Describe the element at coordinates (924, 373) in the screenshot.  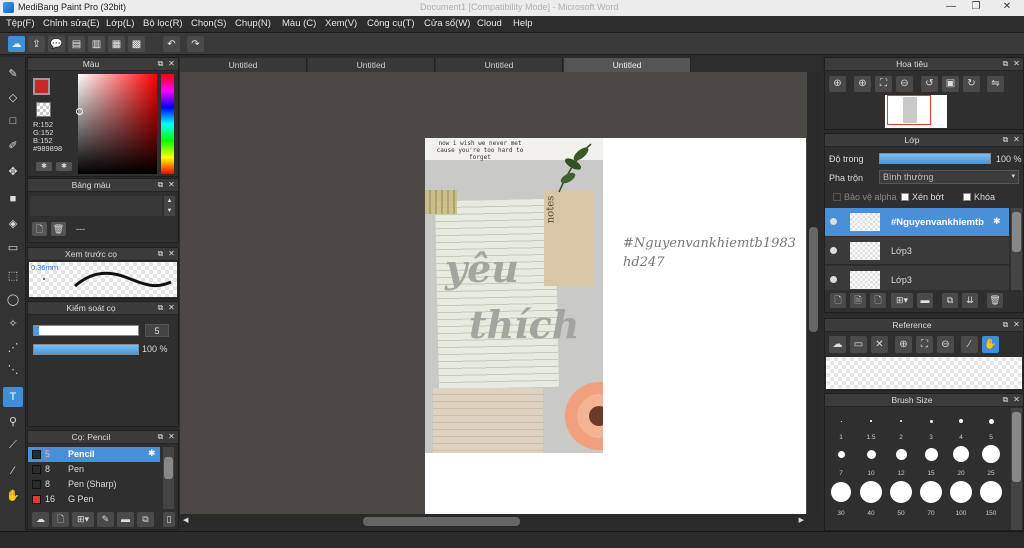
I see `reference-image-area` at that location.